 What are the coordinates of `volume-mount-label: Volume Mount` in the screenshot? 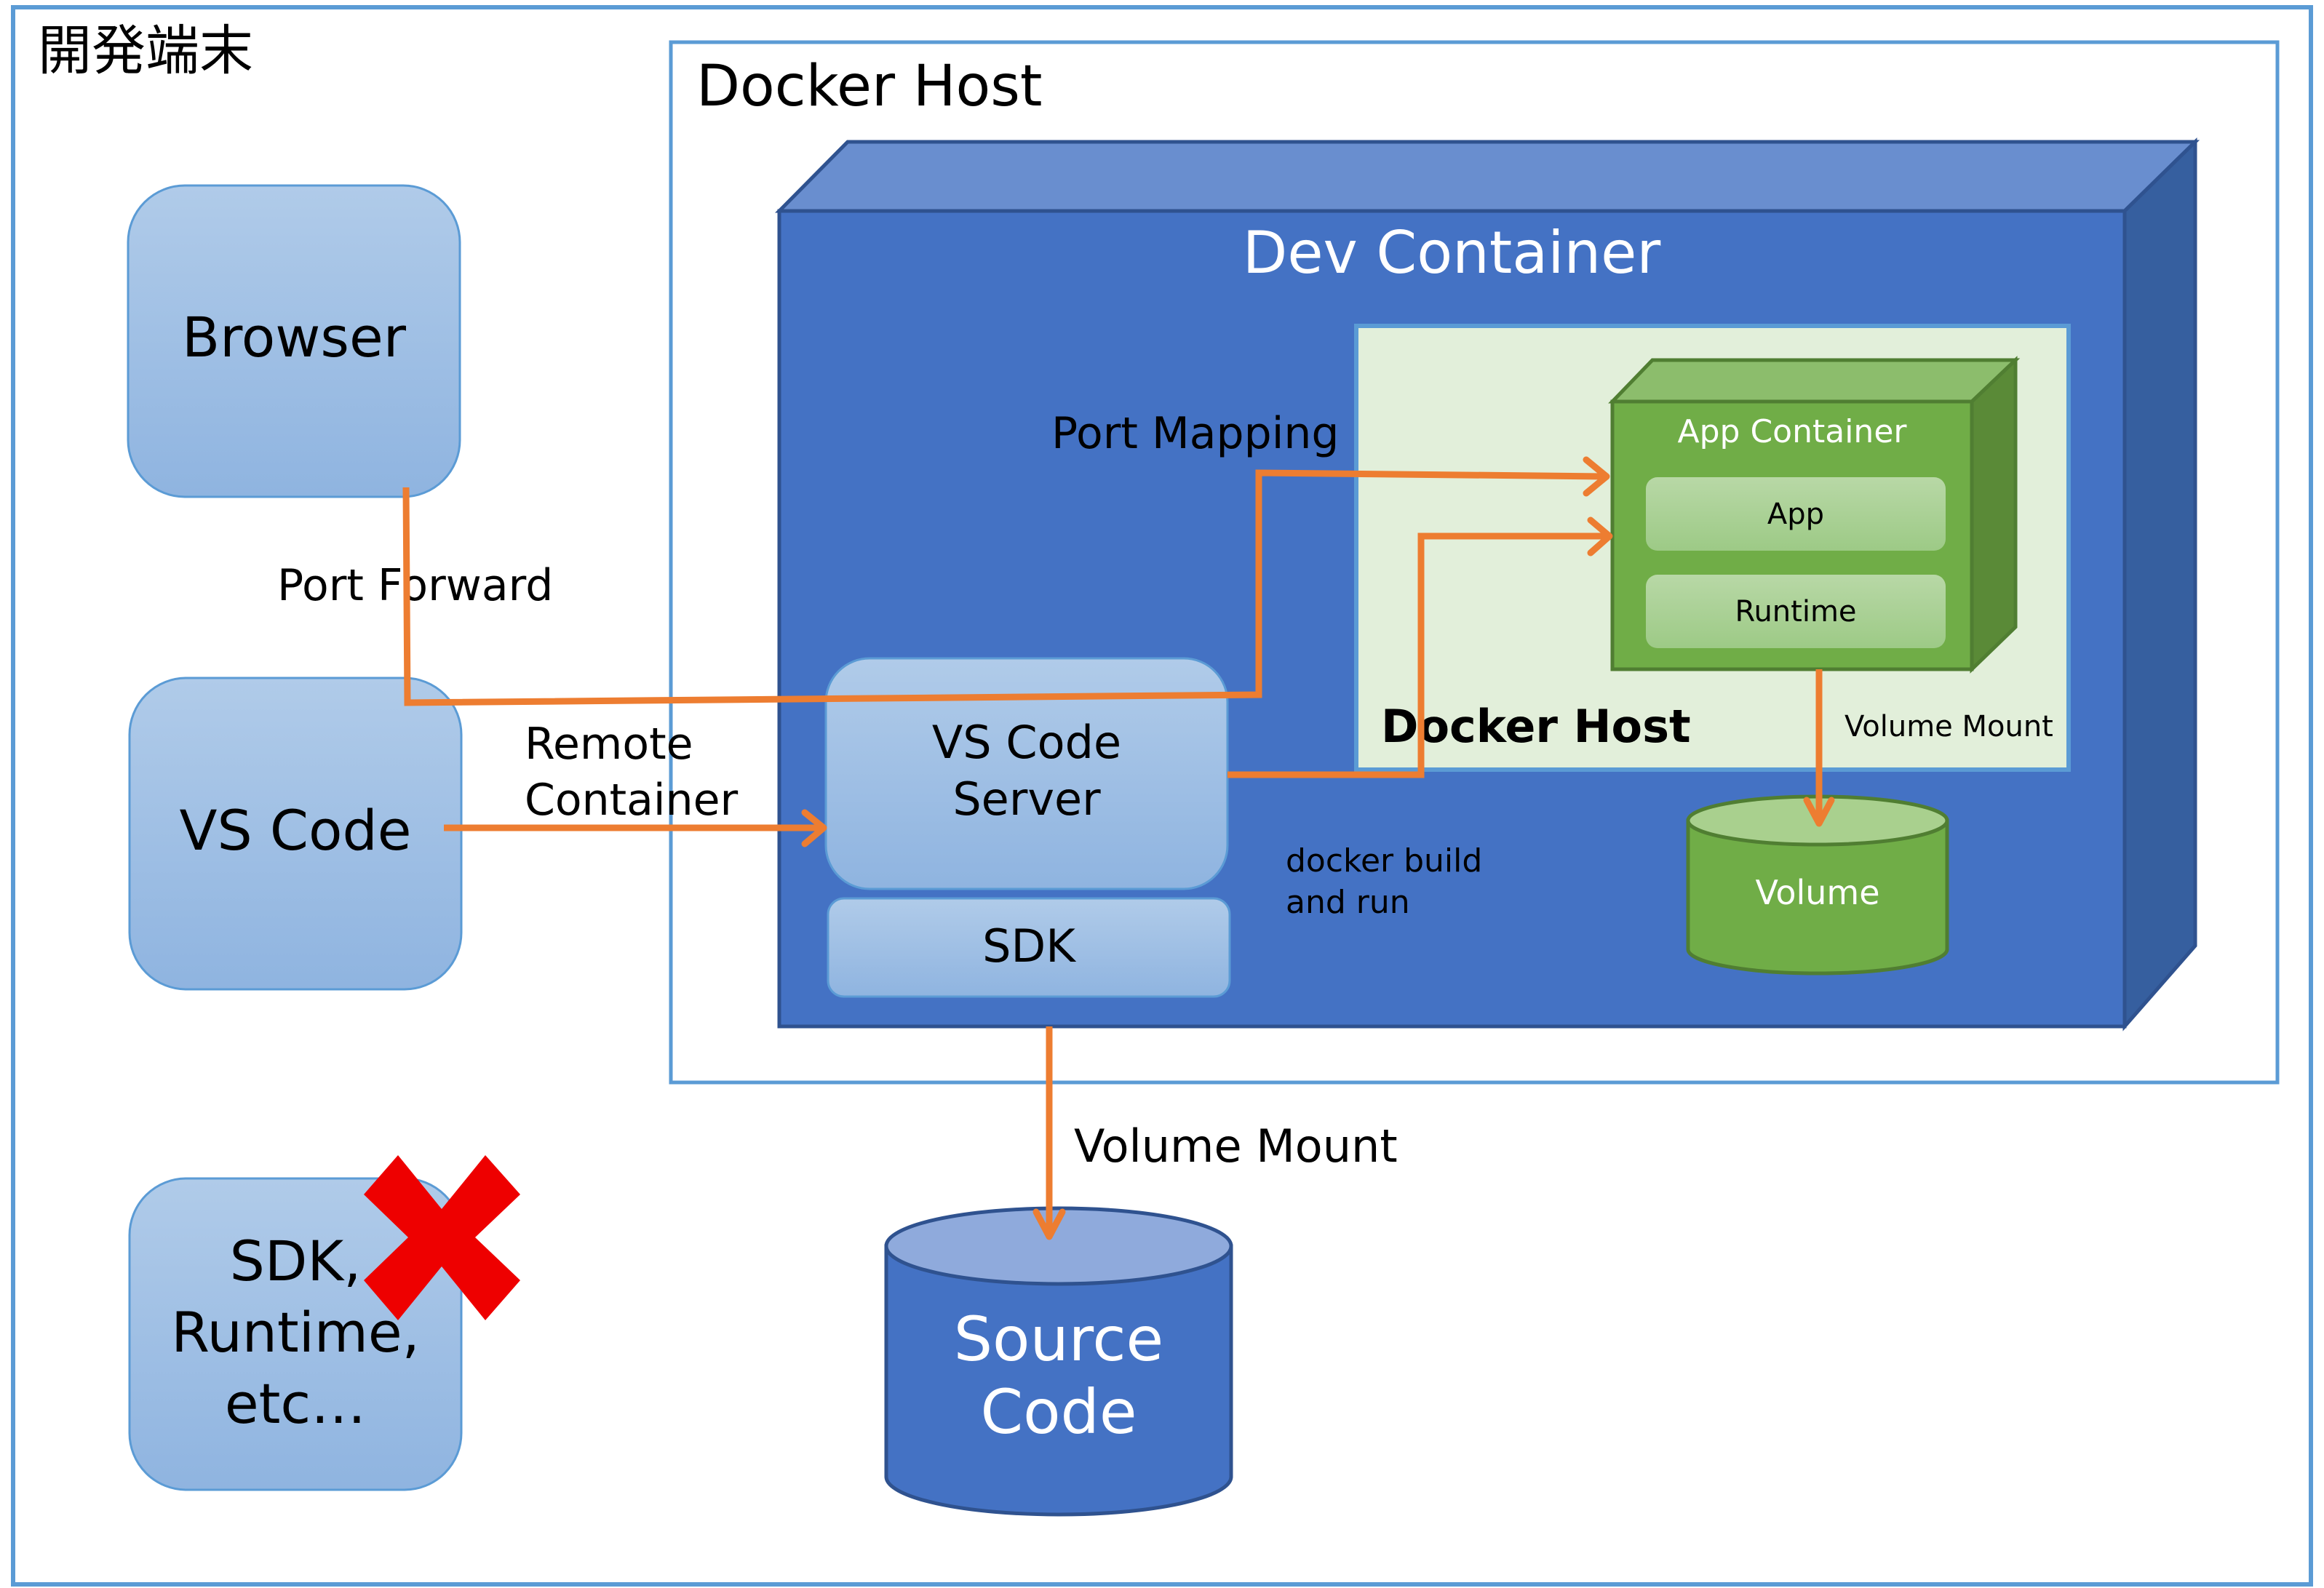 It's located at (1236, 1146).